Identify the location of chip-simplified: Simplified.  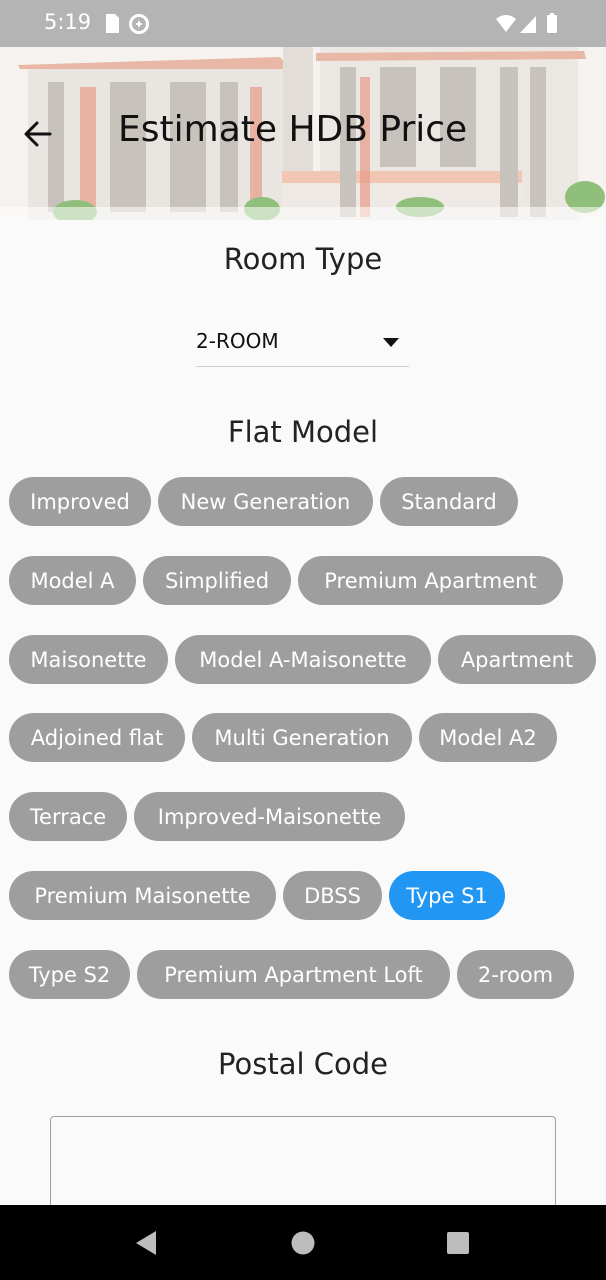
(217, 580).